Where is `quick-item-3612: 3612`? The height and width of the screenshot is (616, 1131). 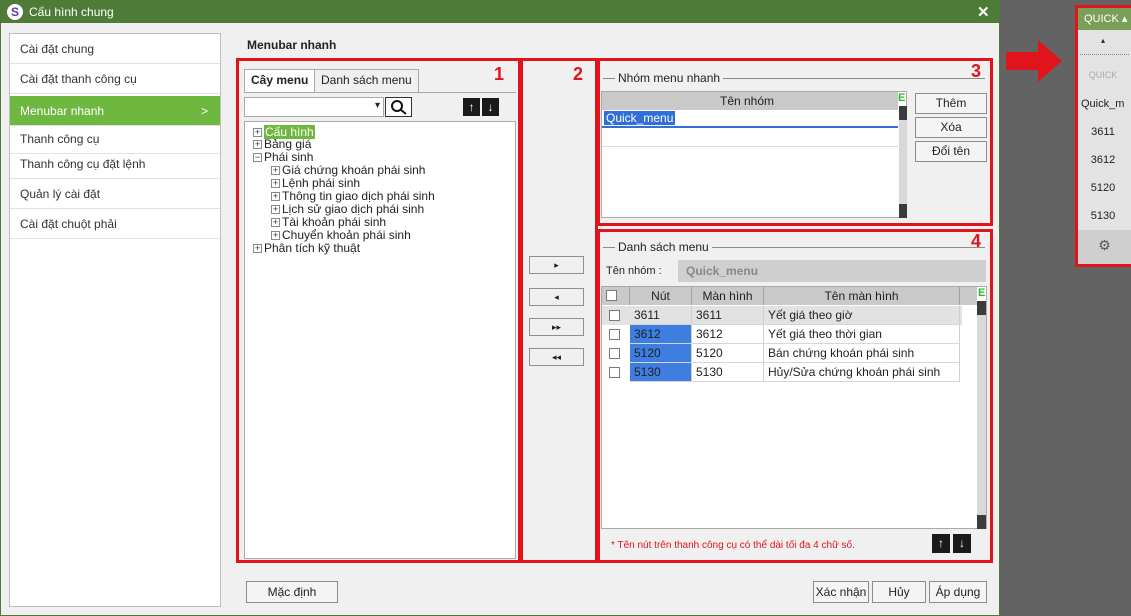
quick-item-3612: 3612 is located at coordinates (1103, 160).